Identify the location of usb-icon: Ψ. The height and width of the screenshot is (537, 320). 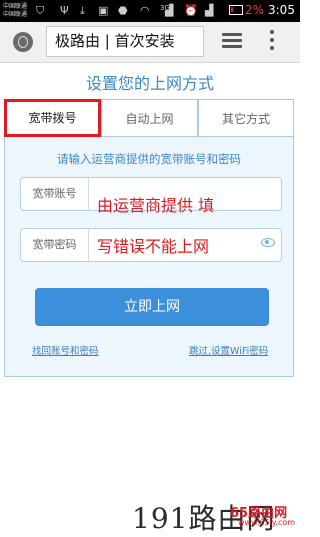
(64, 10).